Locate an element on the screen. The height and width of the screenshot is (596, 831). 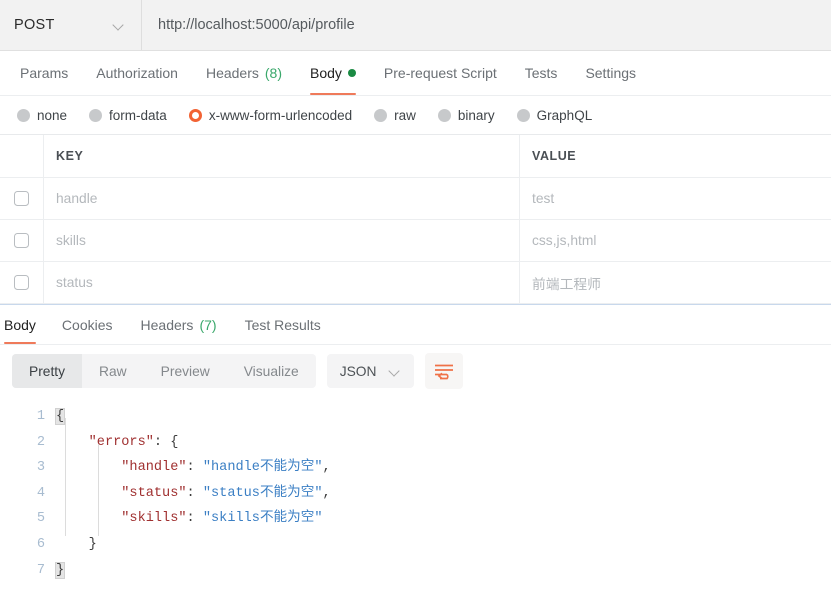
line-number: 6 is located at coordinates (40, 544).